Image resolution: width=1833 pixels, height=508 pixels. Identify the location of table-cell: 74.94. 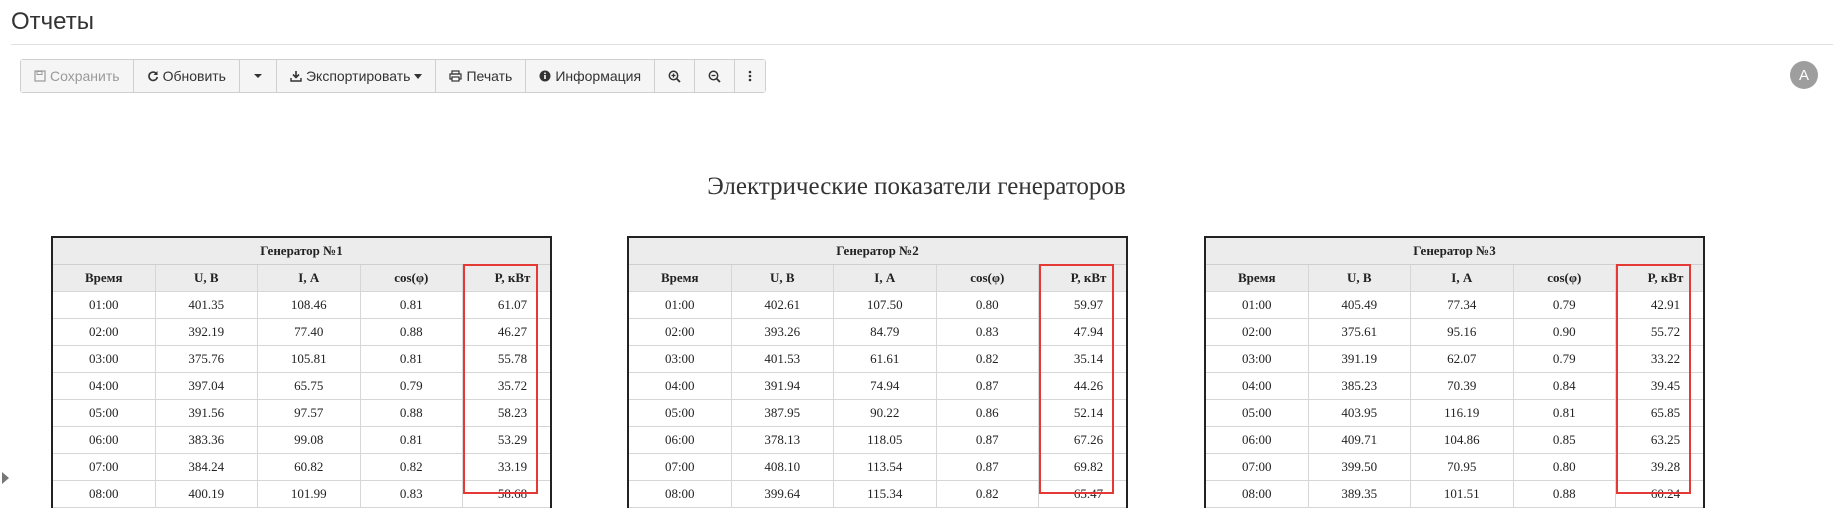
(885, 386).